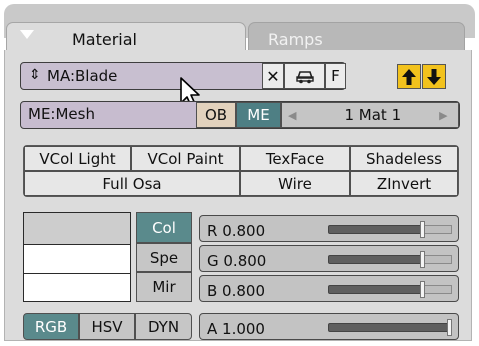 This screenshot has width=479, height=346. What do you see at coordinates (77, 228) in the screenshot?
I see `color-swatch-col` at bounding box center [77, 228].